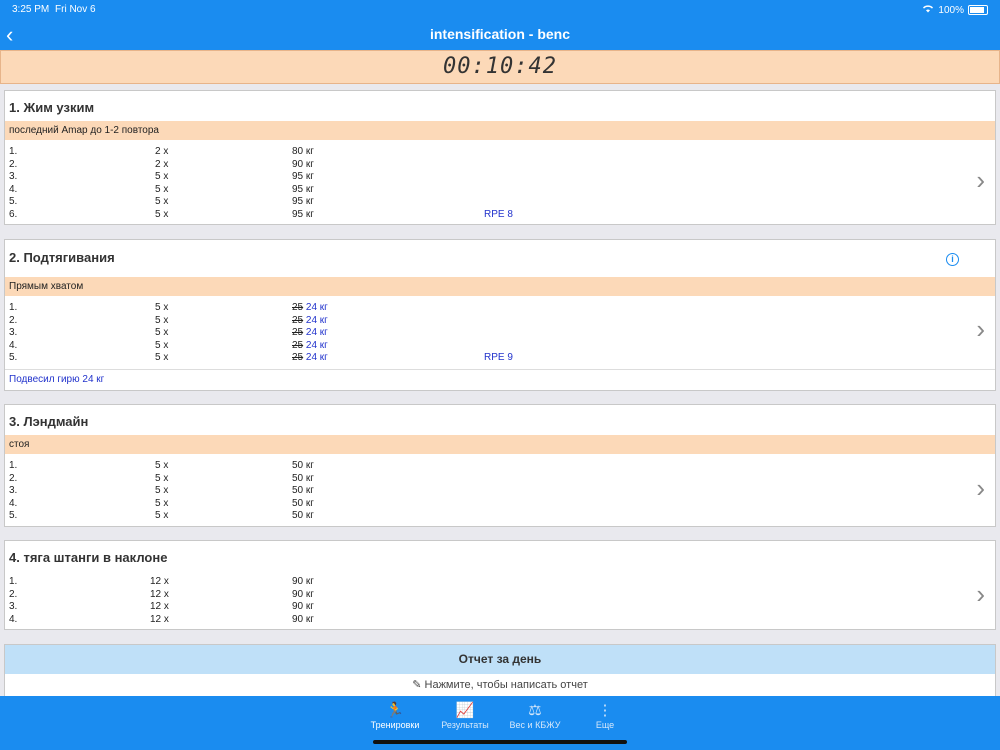  I want to click on set-row: 3. 12 x 90 кг, so click(161, 606).